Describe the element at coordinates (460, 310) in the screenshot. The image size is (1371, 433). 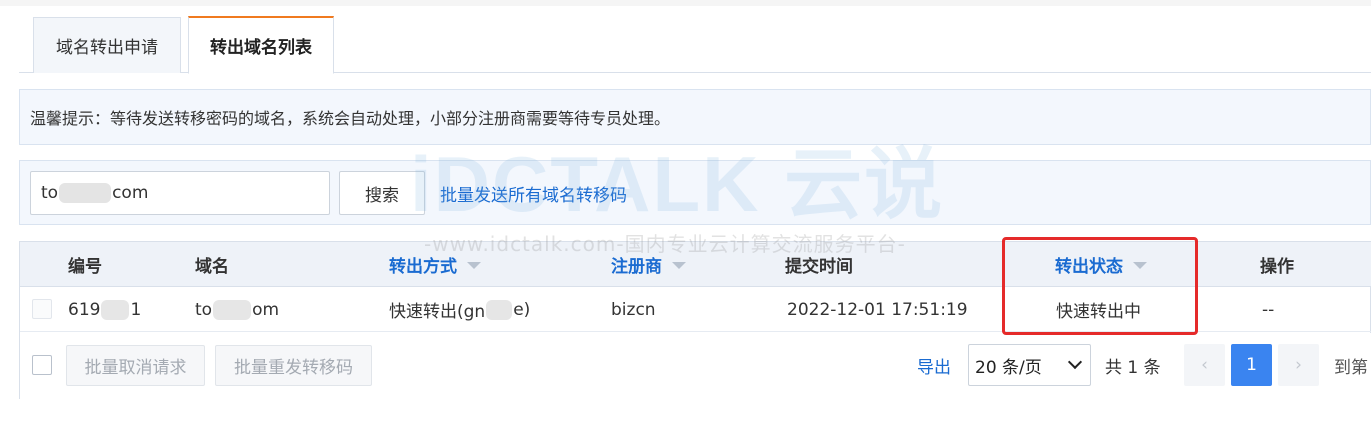
I see `cell-method: 快速转出(gn e)` at that location.